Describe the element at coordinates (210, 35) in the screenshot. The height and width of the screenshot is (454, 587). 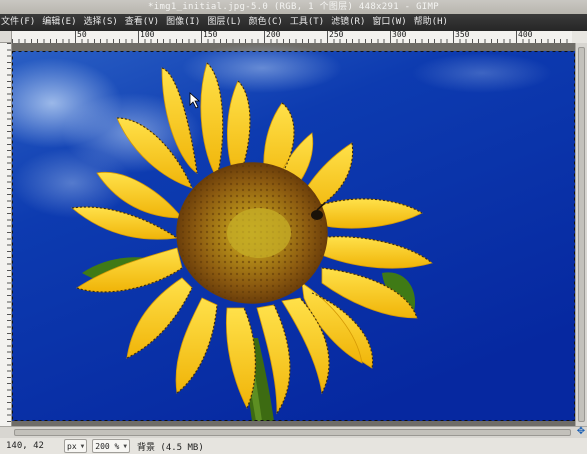
I see `ruler-label: 150` at that location.